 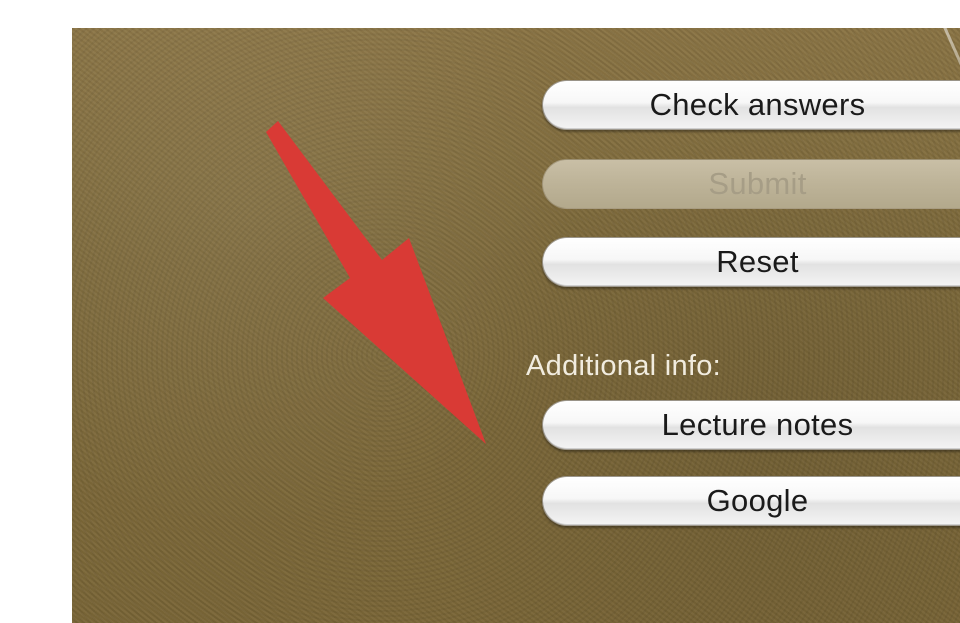 What do you see at coordinates (376, 282) in the screenshot?
I see `red-arrow-shape` at bounding box center [376, 282].